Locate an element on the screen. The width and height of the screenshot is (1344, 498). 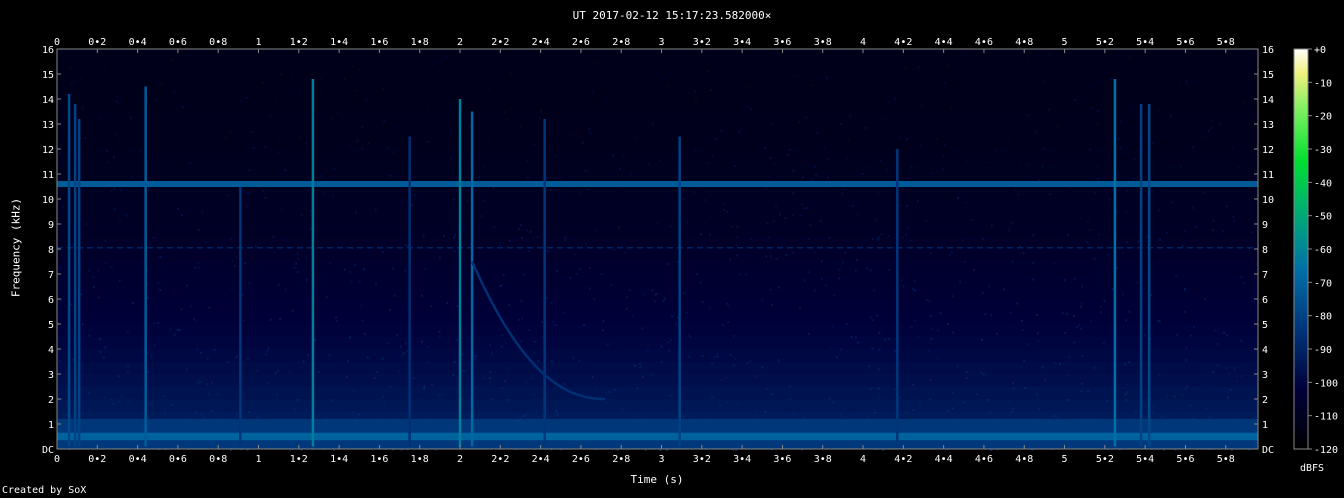
y-tick-label: 10 is located at coordinates (48, 200).